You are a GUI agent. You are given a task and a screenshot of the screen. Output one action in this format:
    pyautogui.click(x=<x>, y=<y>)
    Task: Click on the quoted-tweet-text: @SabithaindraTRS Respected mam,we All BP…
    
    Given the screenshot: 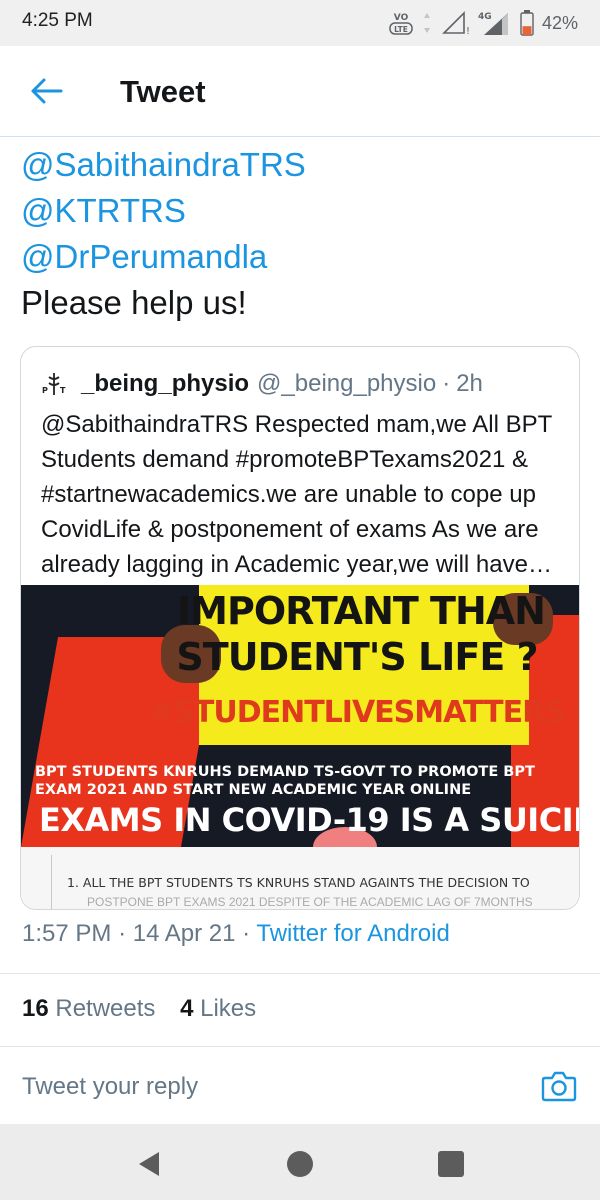 What is the action you would take?
    pyautogui.click(x=296, y=494)
    